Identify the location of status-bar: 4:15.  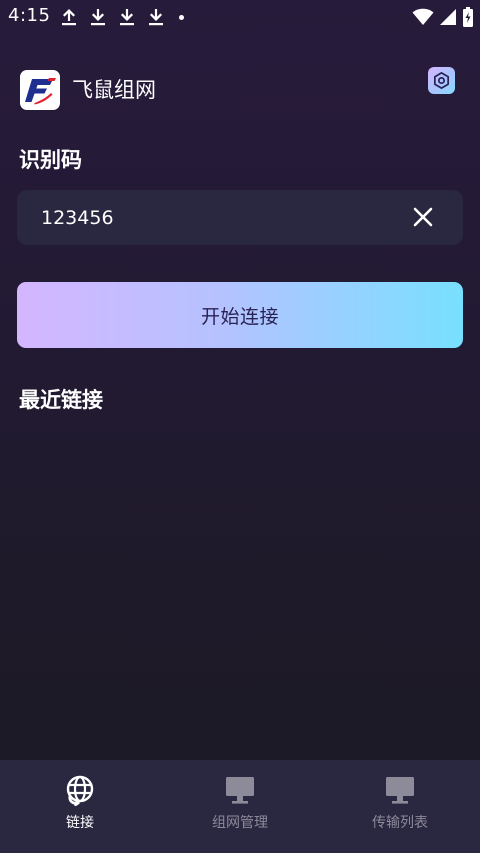
(240, 17).